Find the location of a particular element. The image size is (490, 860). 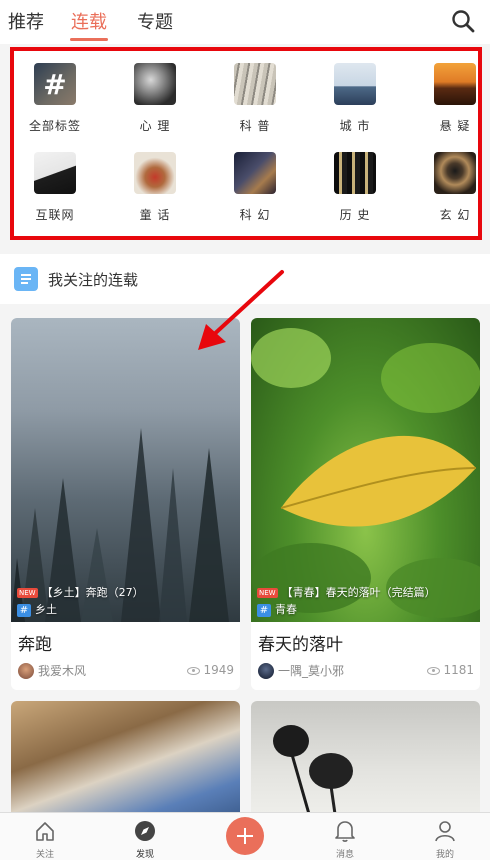

category-scifi: 科 幻 is located at coordinates (255, 182).